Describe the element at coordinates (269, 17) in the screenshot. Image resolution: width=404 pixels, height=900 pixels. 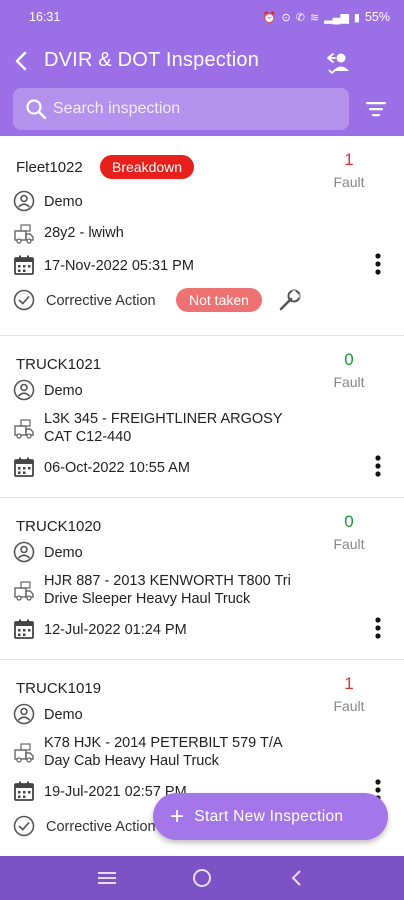
I see `alarm-icon: ⏰` at that location.